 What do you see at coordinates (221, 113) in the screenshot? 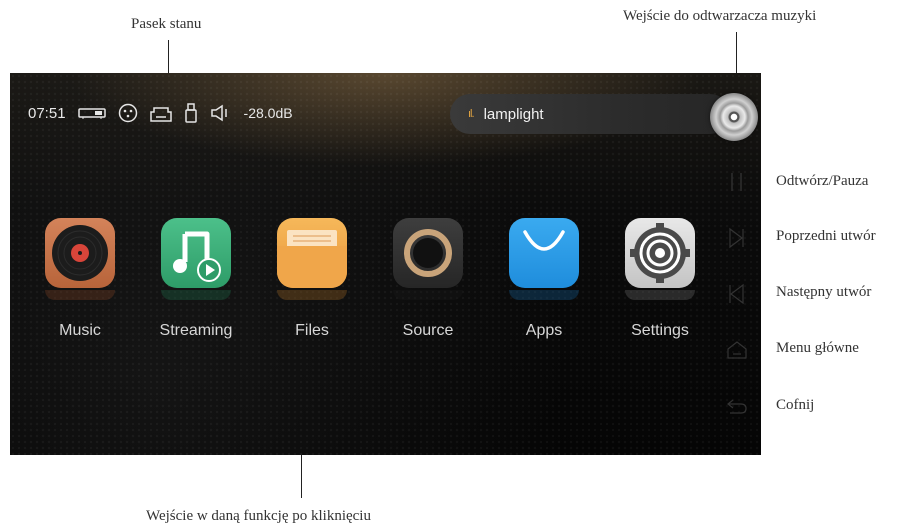
I see `speaker-icon` at bounding box center [221, 113].